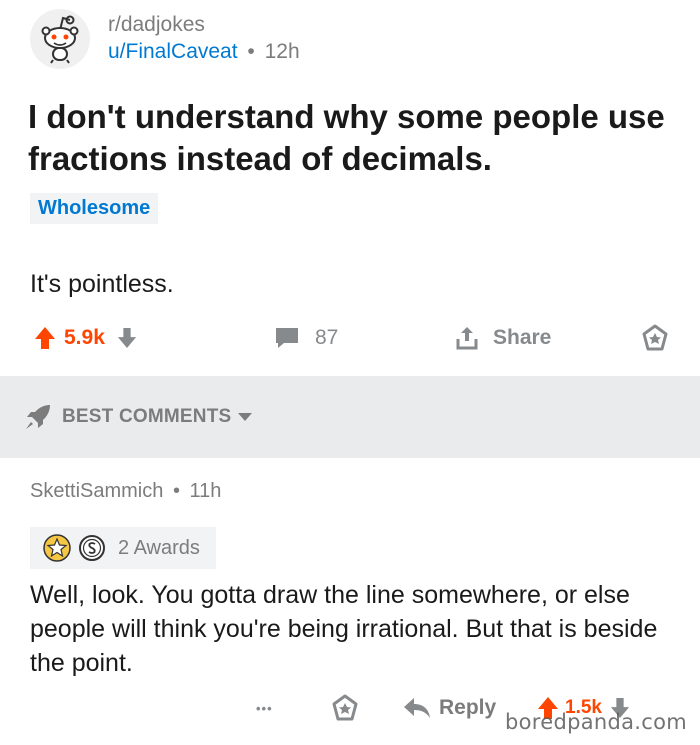 This screenshot has width=700, height=745. I want to click on more-options-button: •••, so click(264, 708).